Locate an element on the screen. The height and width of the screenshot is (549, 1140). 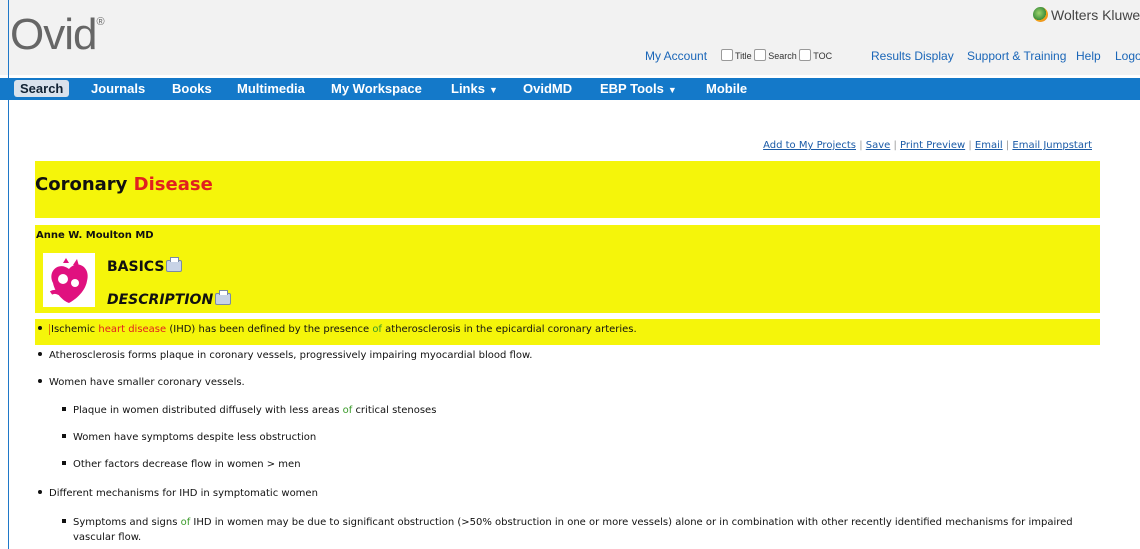
help-link: Help is located at coordinates (1088, 56).